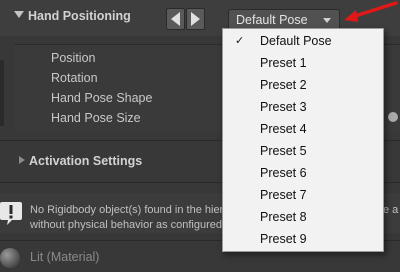 This screenshot has height=272, width=400. I want to click on menu-item-preset-1: Preset 1, so click(303, 63).